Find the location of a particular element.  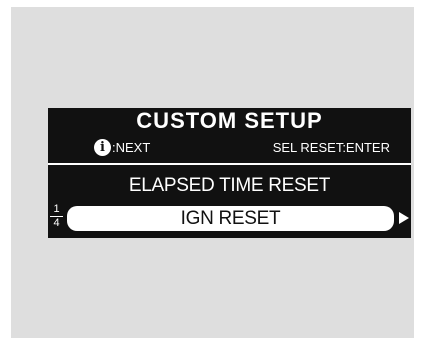

info-icon: i is located at coordinates (102, 147).